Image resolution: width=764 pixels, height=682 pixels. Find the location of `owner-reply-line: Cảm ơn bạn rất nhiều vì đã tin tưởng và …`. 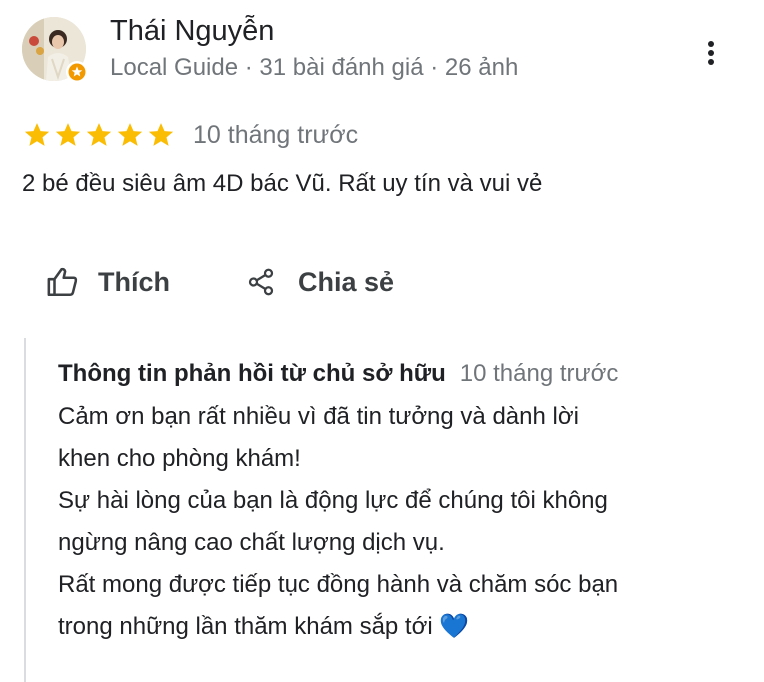

owner-reply-line: Cảm ơn bạn rất nhiều vì đã tin tưởng và … is located at coordinates (318, 416).